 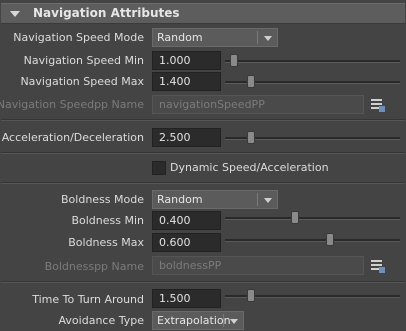 I want to click on avoidance-dropdown: Extrapolation, so click(x=198, y=320).